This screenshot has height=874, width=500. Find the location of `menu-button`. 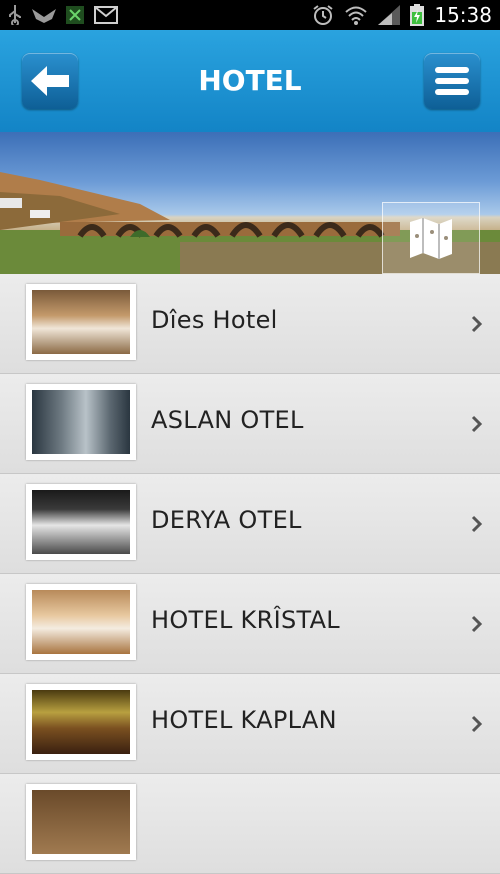

menu-button is located at coordinates (452, 81).